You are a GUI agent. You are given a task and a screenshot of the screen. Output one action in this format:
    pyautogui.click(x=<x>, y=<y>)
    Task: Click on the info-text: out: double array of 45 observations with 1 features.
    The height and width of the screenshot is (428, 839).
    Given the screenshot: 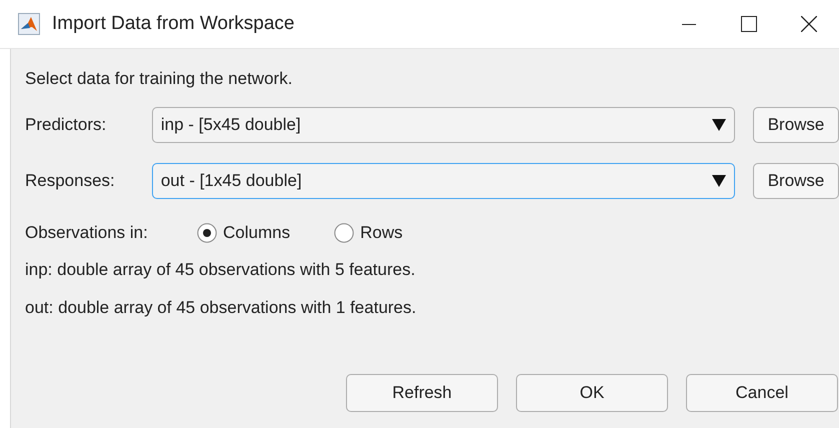 What is the action you would take?
    pyautogui.click(x=221, y=308)
    